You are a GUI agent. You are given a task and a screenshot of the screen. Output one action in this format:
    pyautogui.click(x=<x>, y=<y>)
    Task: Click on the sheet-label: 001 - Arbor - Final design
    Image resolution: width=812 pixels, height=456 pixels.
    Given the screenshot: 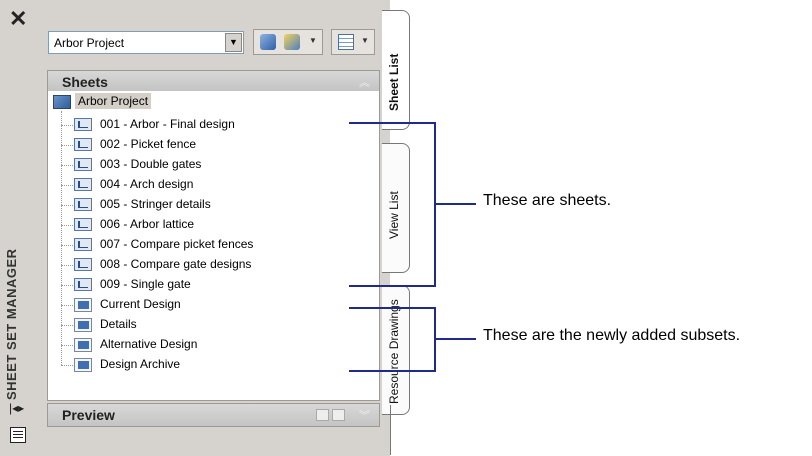 What is the action you would take?
    pyautogui.click(x=167, y=124)
    